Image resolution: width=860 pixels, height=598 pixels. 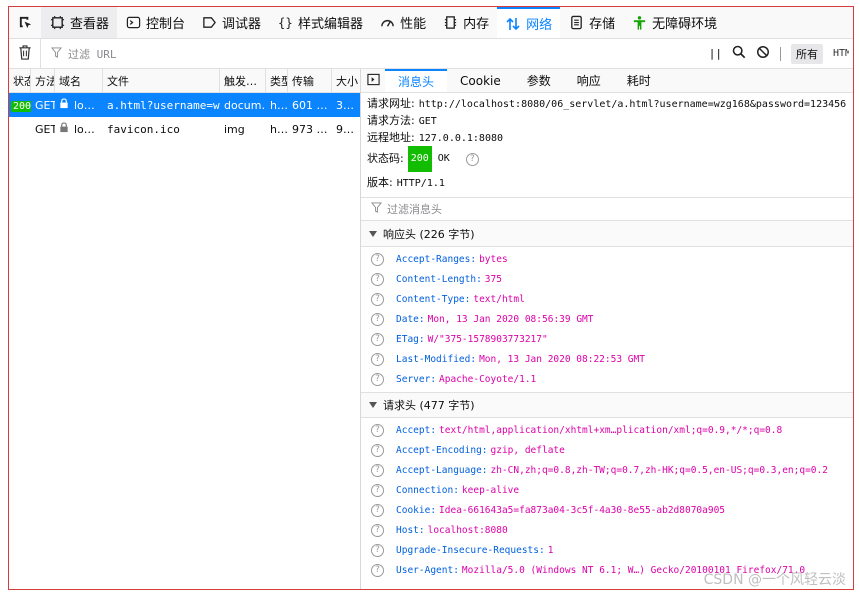 I want to click on method-label: 请求方法:, so click(x=391, y=120).